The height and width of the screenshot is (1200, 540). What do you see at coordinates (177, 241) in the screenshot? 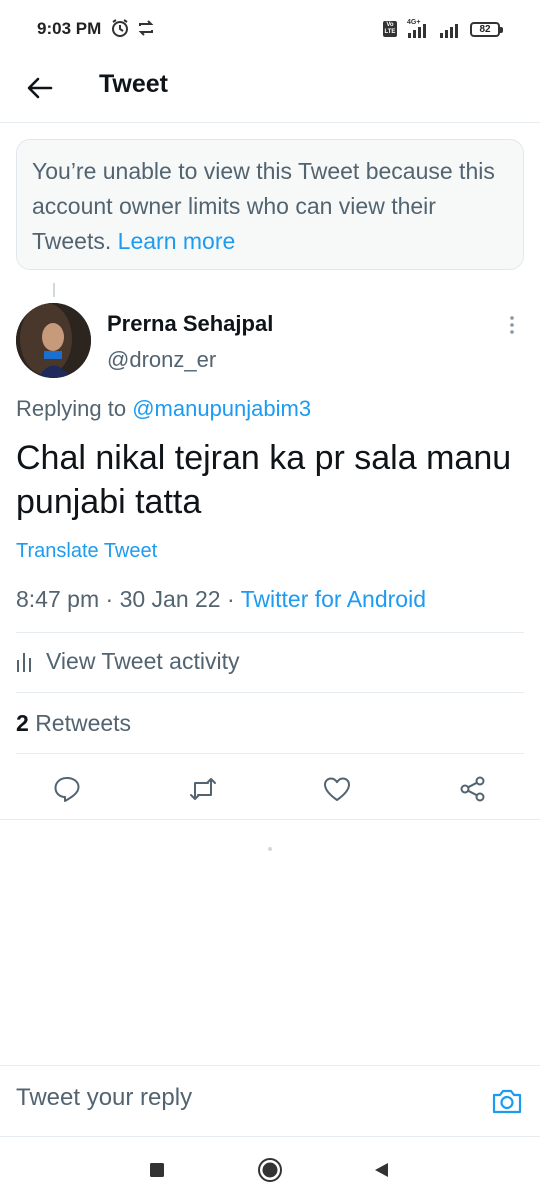
I see `learn-more-link: Learn more` at bounding box center [177, 241].